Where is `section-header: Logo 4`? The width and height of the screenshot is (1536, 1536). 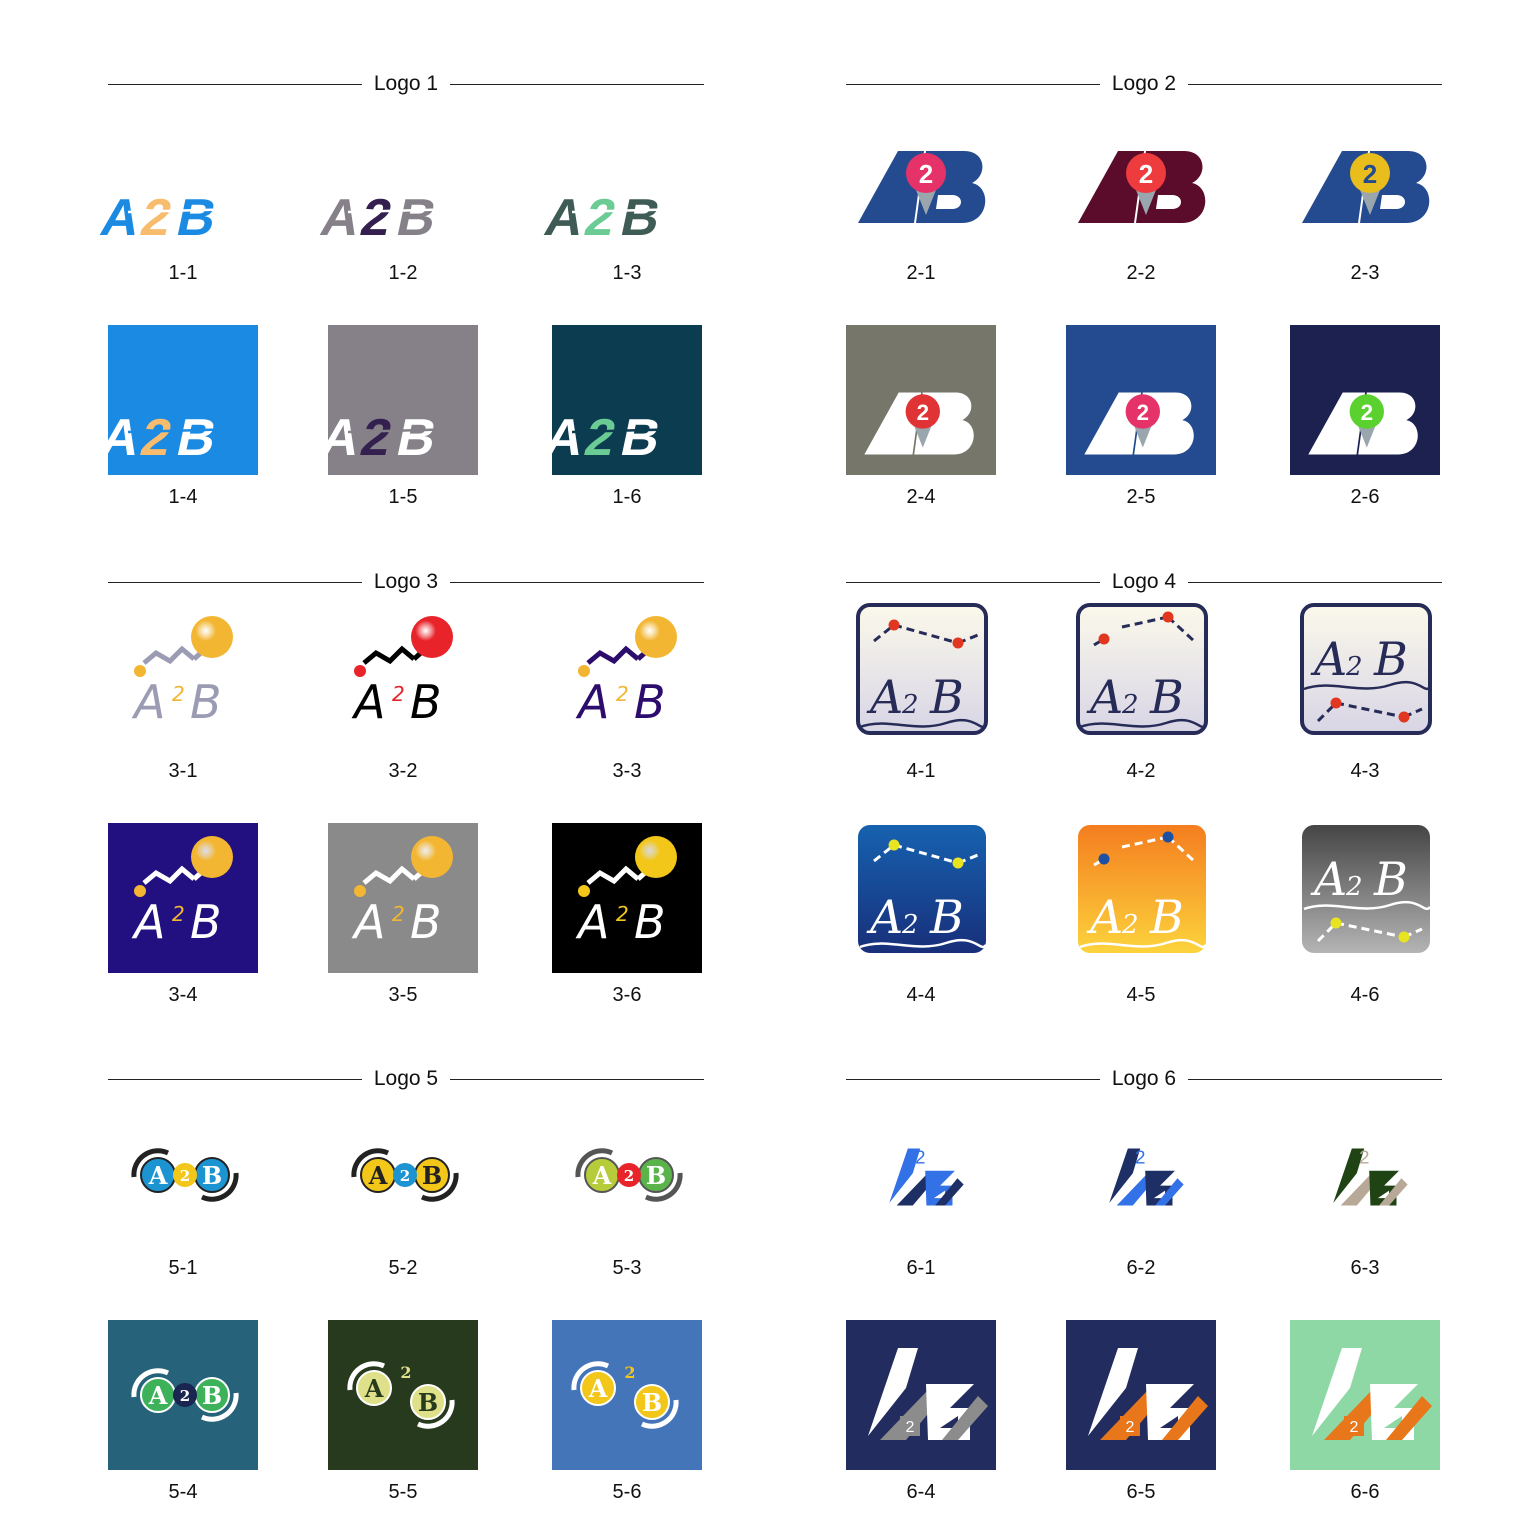 section-header: Logo 4 is located at coordinates (1144, 583).